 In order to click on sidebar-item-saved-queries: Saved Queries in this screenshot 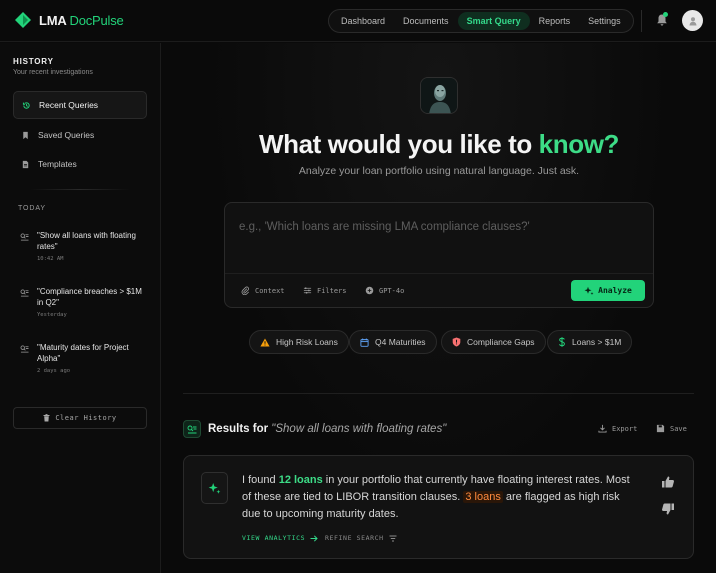, I will do `click(80, 135)`.